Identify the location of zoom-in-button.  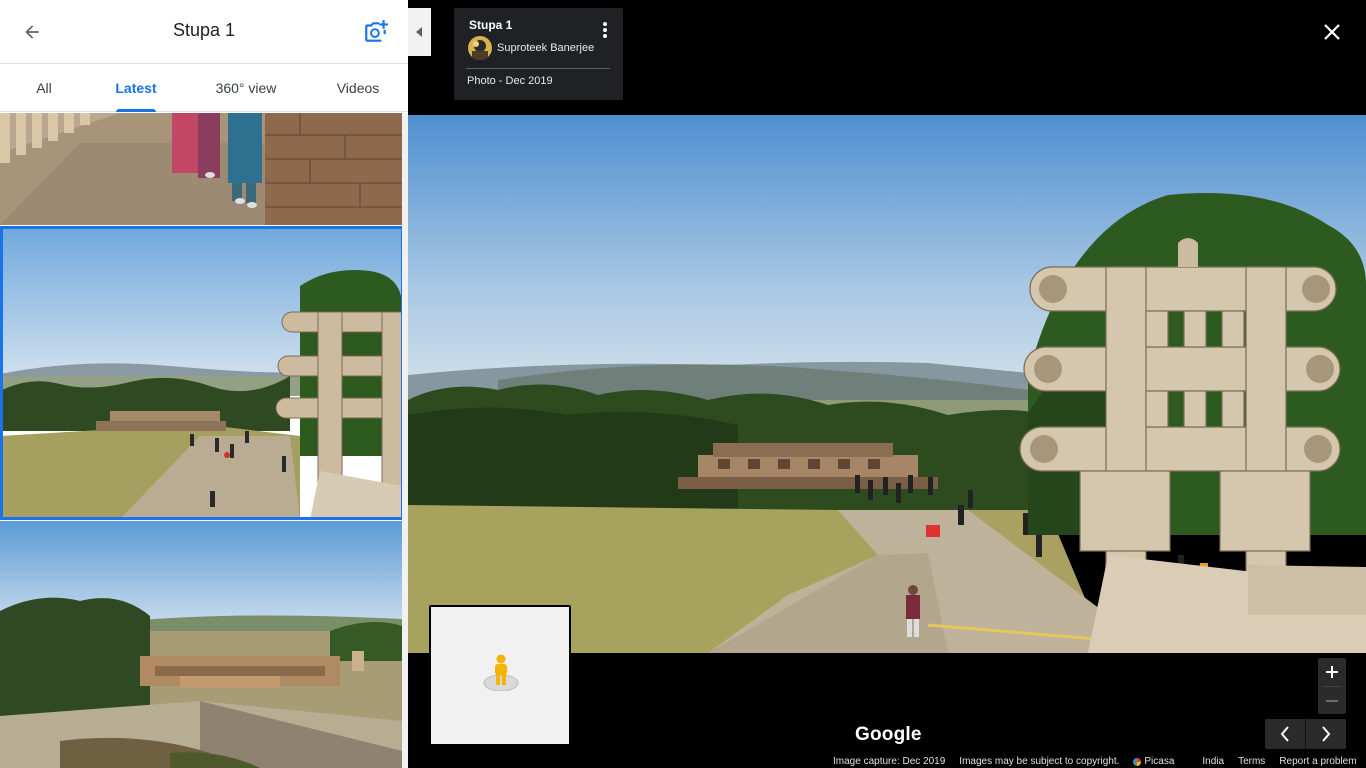
(1332, 672).